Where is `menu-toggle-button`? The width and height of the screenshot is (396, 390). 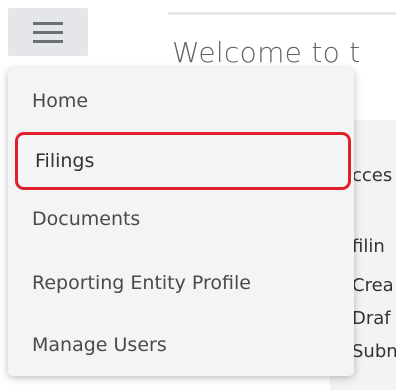 menu-toggle-button is located at coordinates (48, 32).